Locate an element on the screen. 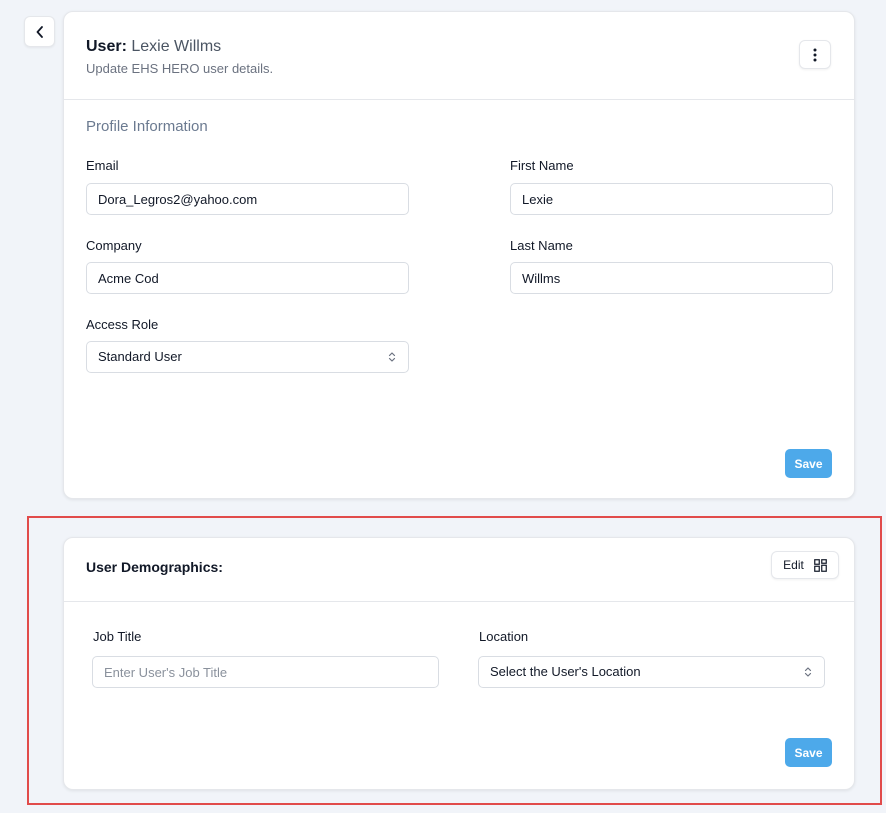 The image size is (886, 813). edit-button: Edit is located at coordinates (805, 565).